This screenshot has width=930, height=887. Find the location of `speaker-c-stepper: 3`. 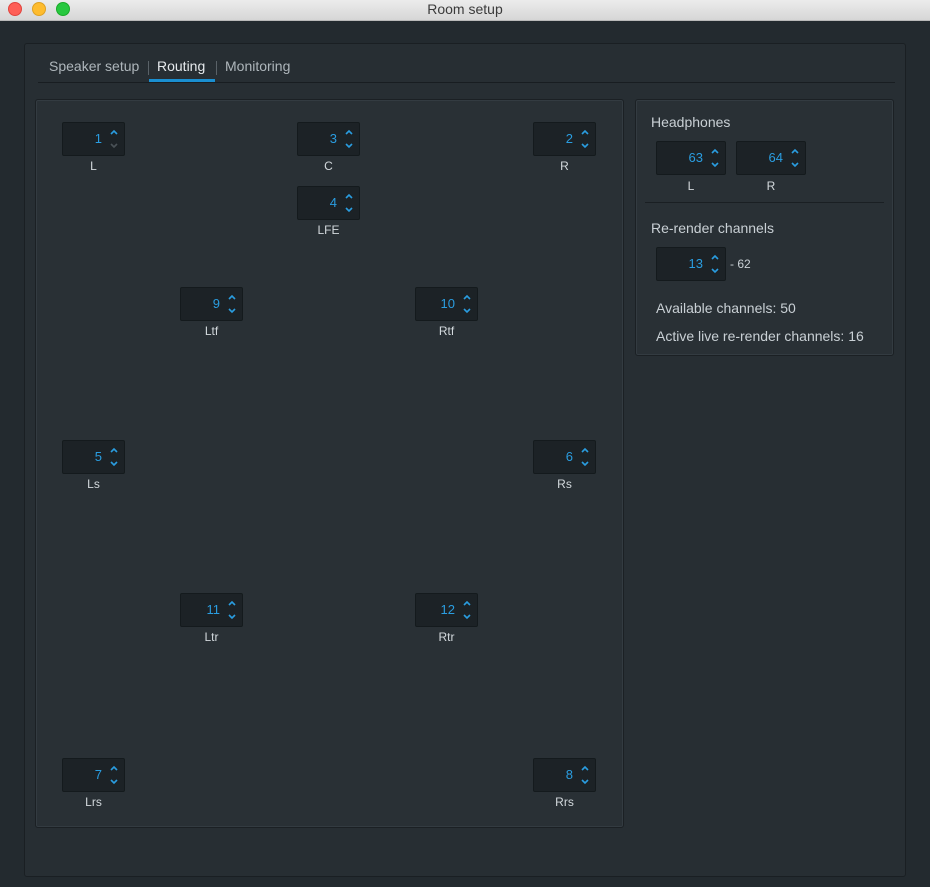

speaker-c-stepper: 3 is located at coordinates (328, 139).